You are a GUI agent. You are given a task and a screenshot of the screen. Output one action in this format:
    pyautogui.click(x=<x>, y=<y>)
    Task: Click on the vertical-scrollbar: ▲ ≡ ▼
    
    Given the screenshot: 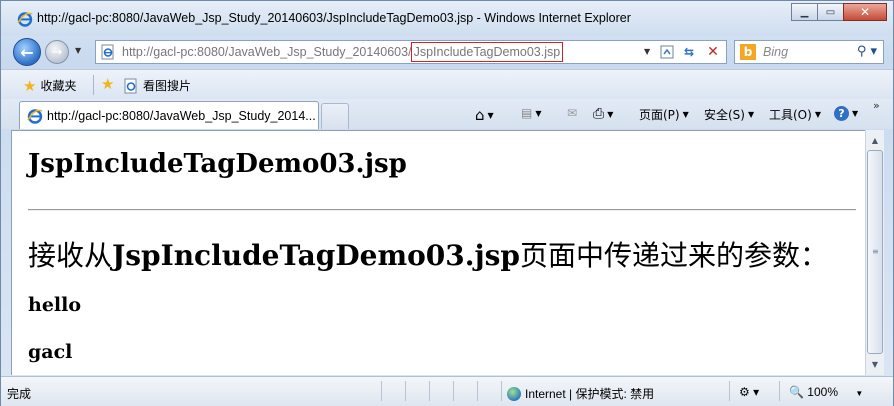 What is the action you would take?
    pyautogui.click(x=874, y=252)
    